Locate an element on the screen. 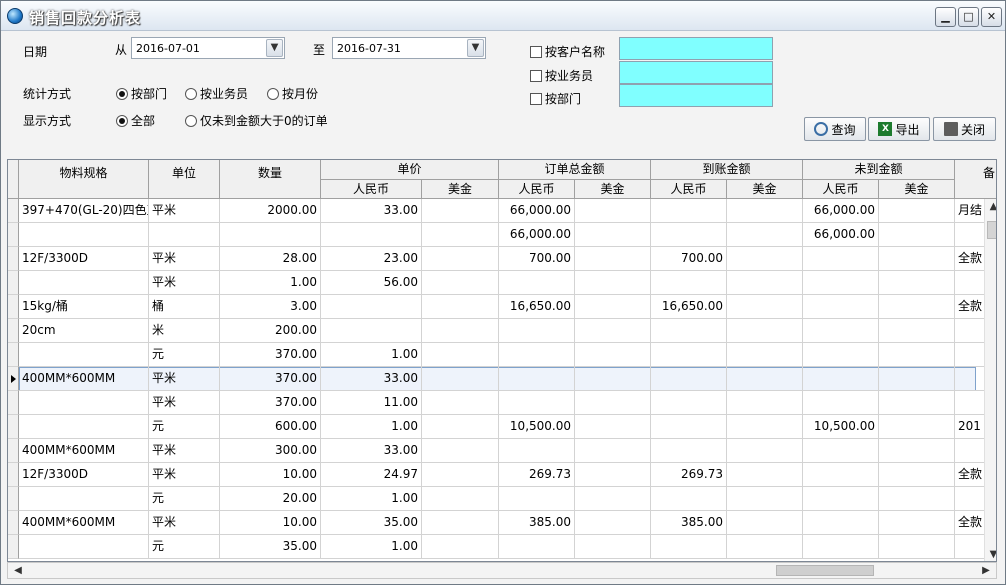 This screenshot has width=1006, height=585. cell-spec: 15kg/桶 is located at coordinates (84, 307).